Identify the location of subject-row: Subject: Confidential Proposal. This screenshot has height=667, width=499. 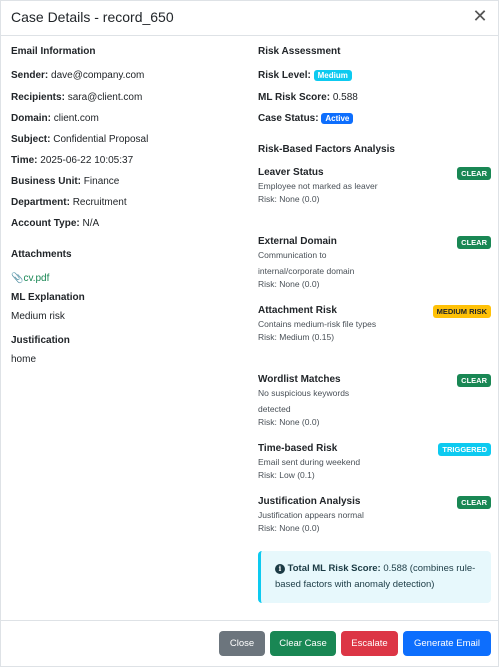
(80, 139).